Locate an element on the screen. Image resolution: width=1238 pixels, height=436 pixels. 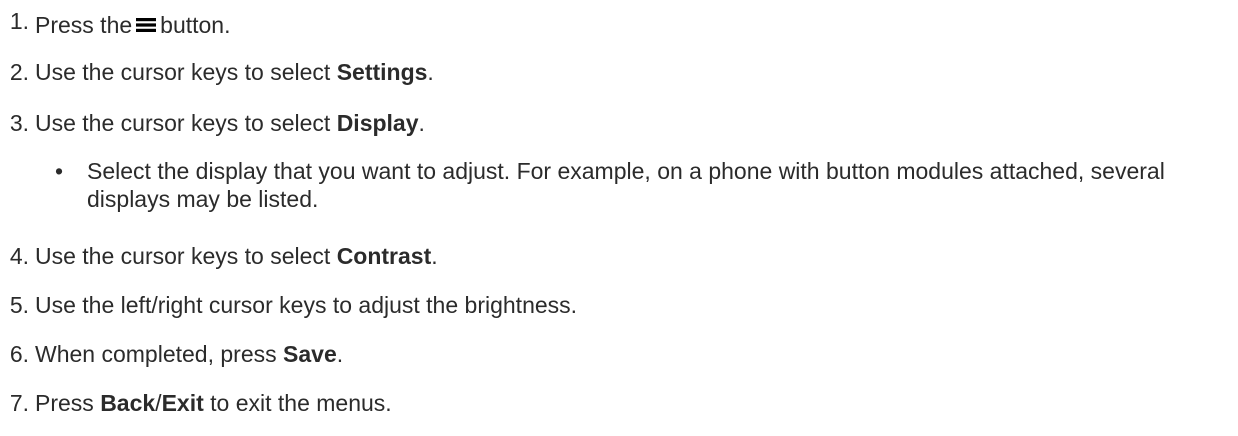
step-text: Press the button. is located at coordinates (133, 25).